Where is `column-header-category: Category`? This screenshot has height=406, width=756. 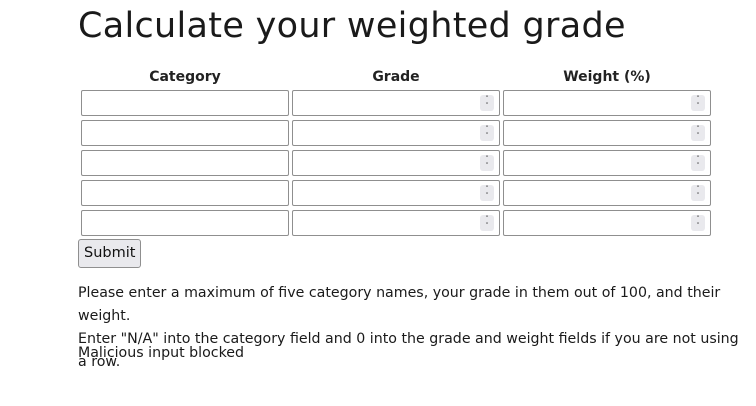 column-header-category: Category is located at coordinates (185, 77).